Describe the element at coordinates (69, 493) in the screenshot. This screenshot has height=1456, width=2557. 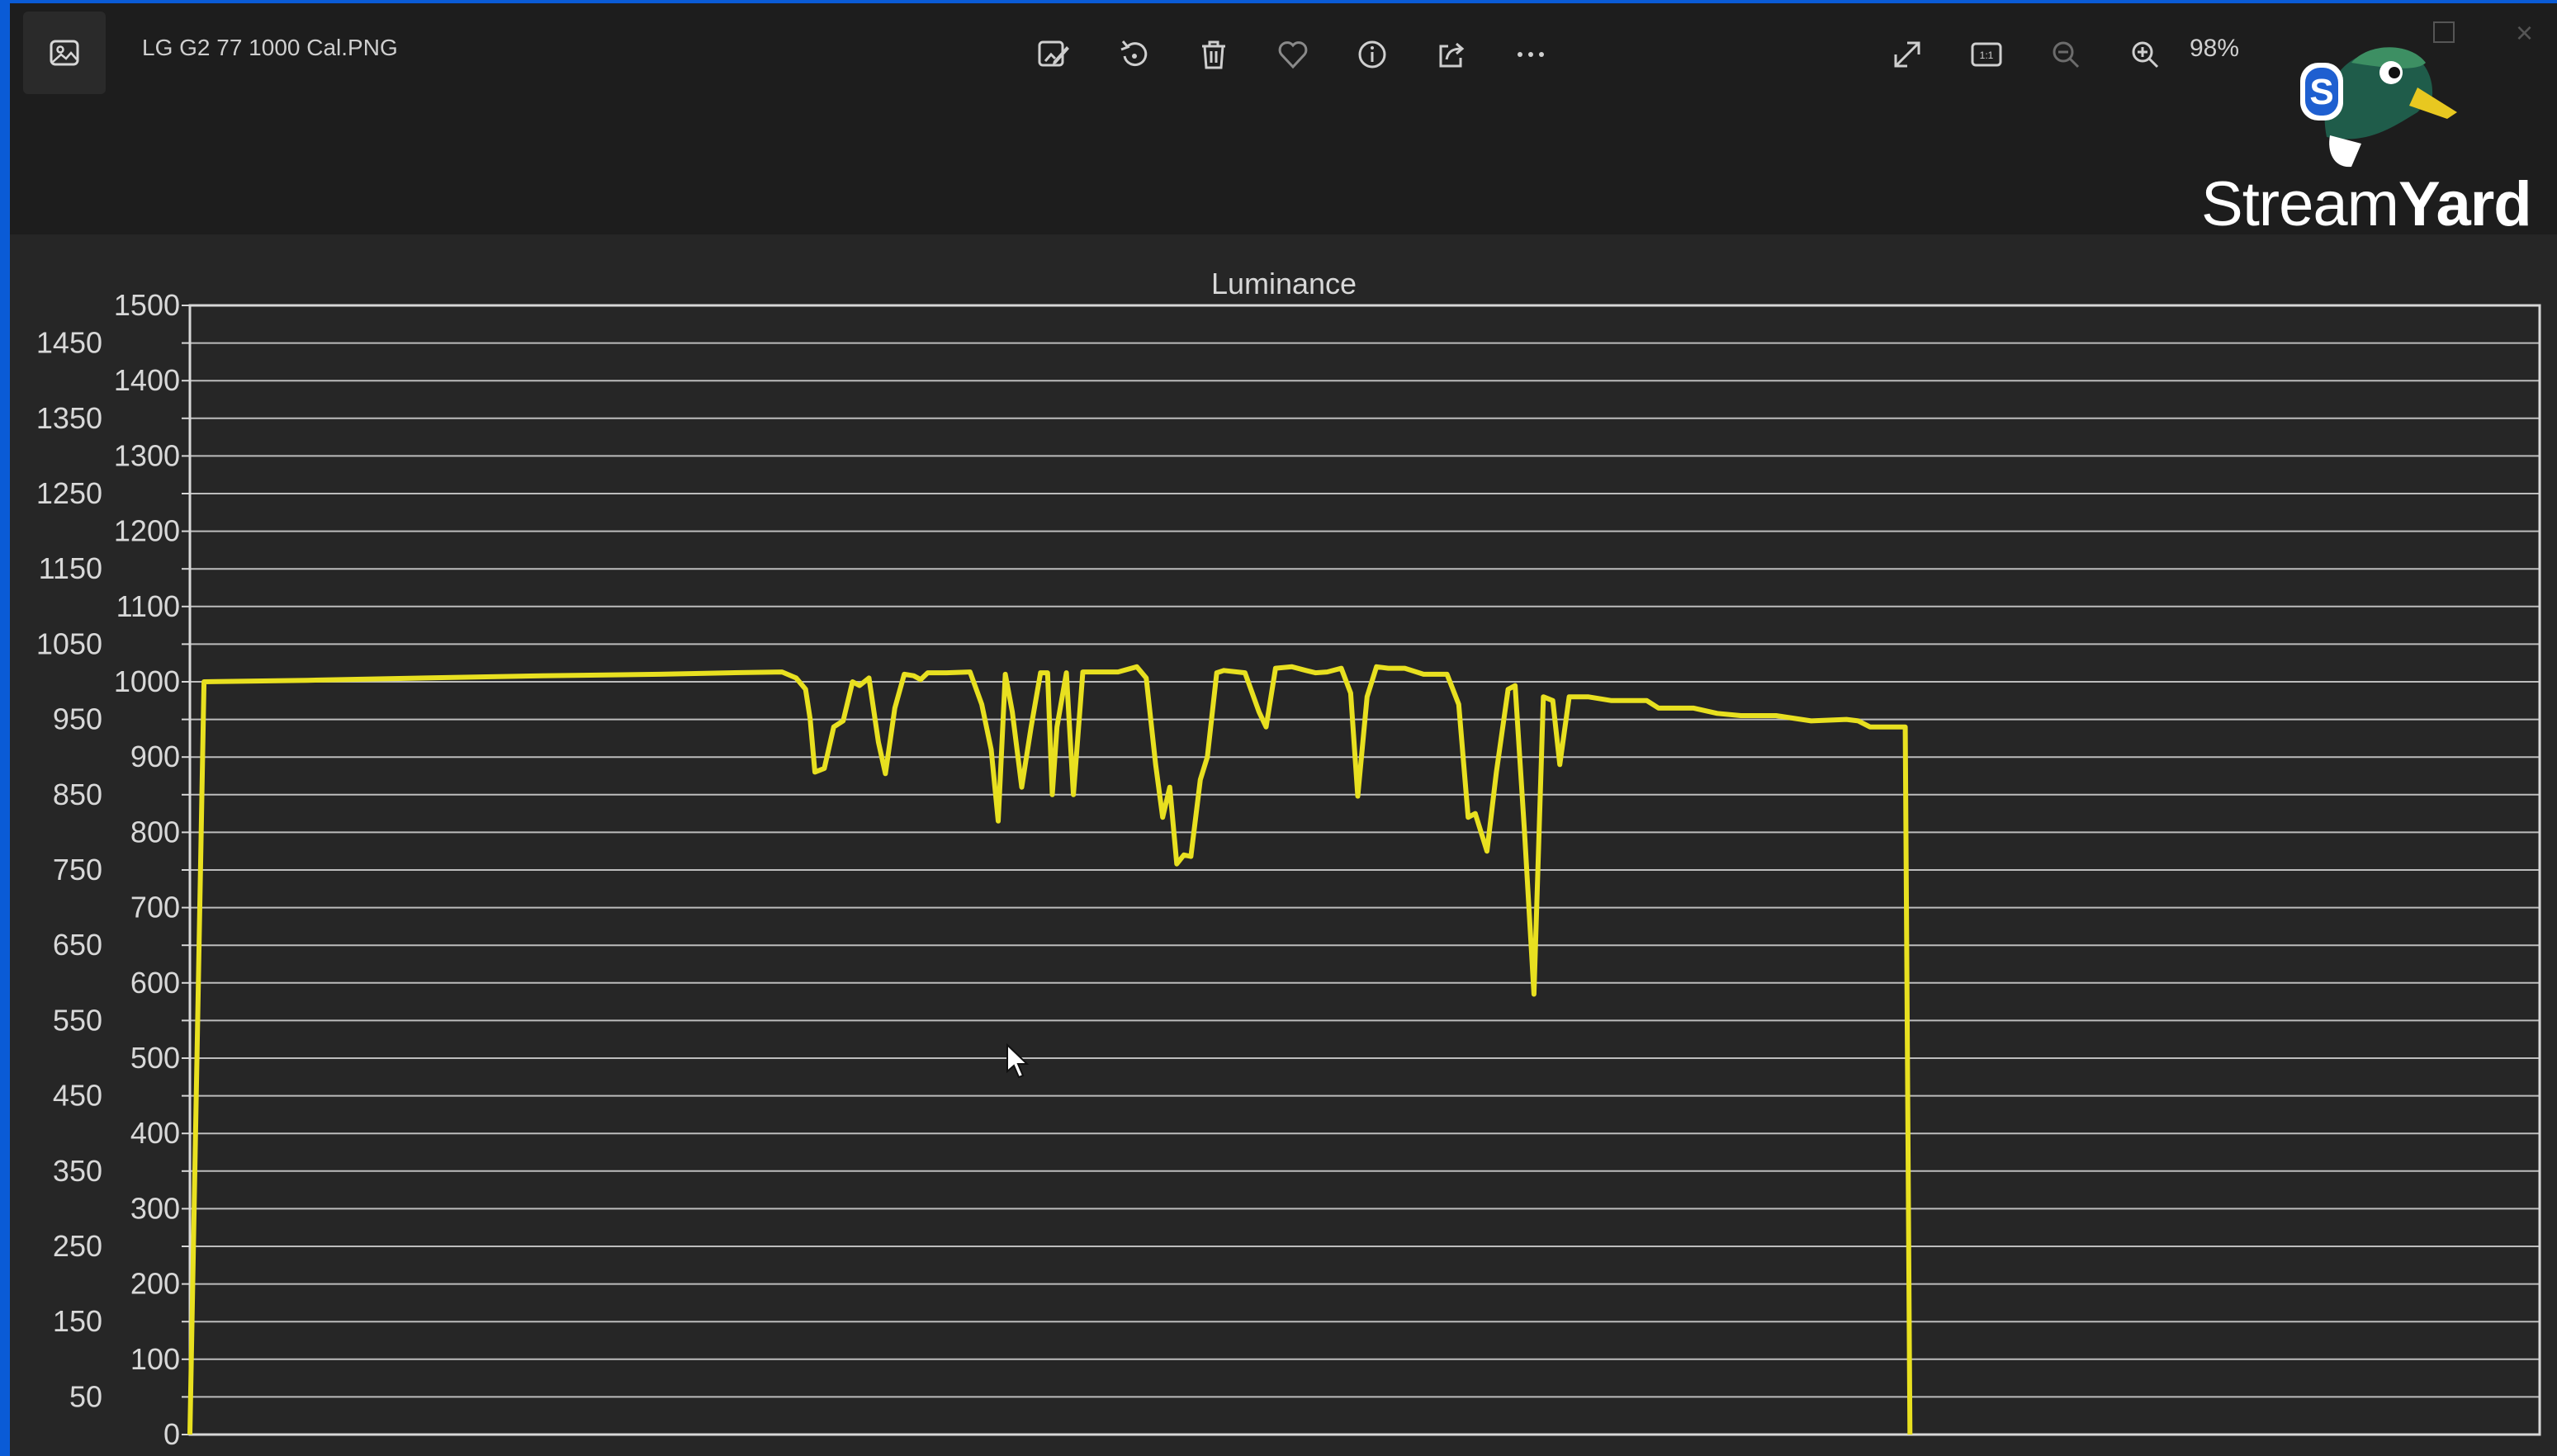
I see `y-tick-label-1250: 1250` at that location.